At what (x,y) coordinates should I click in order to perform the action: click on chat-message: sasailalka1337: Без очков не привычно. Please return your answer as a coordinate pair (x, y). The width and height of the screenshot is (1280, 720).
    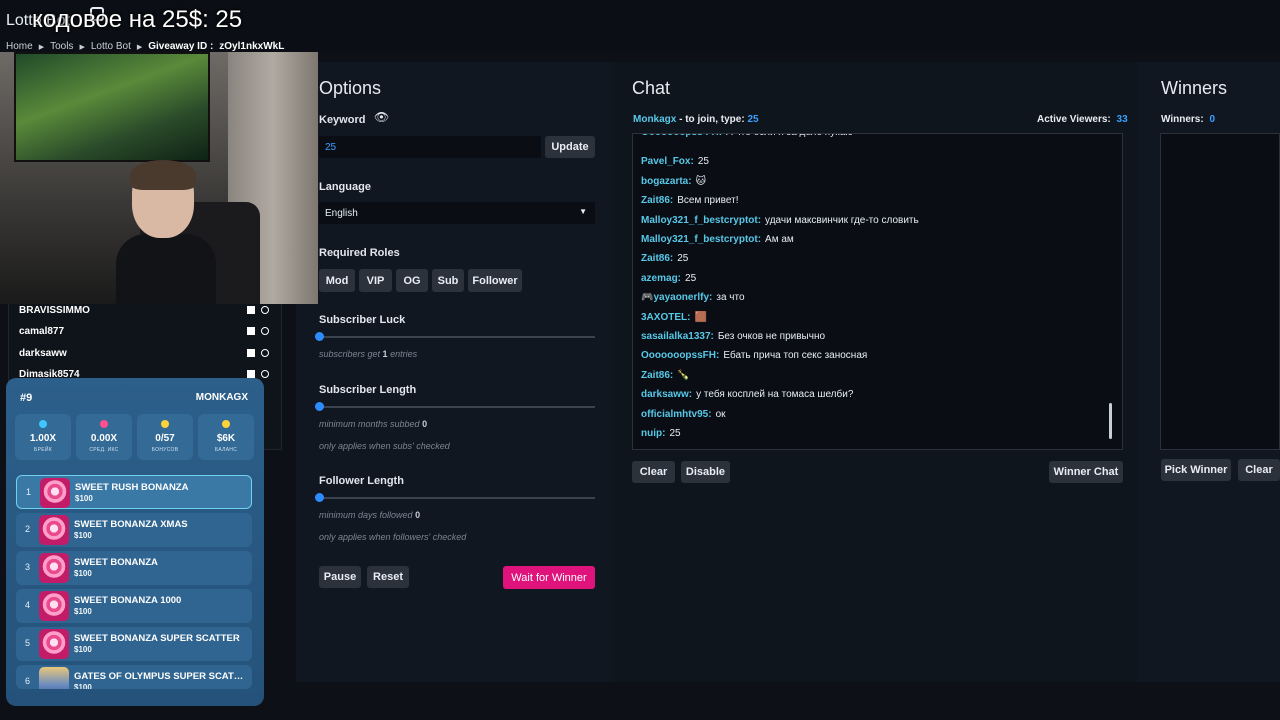
    Looking at the image, I should click on (733, 336).